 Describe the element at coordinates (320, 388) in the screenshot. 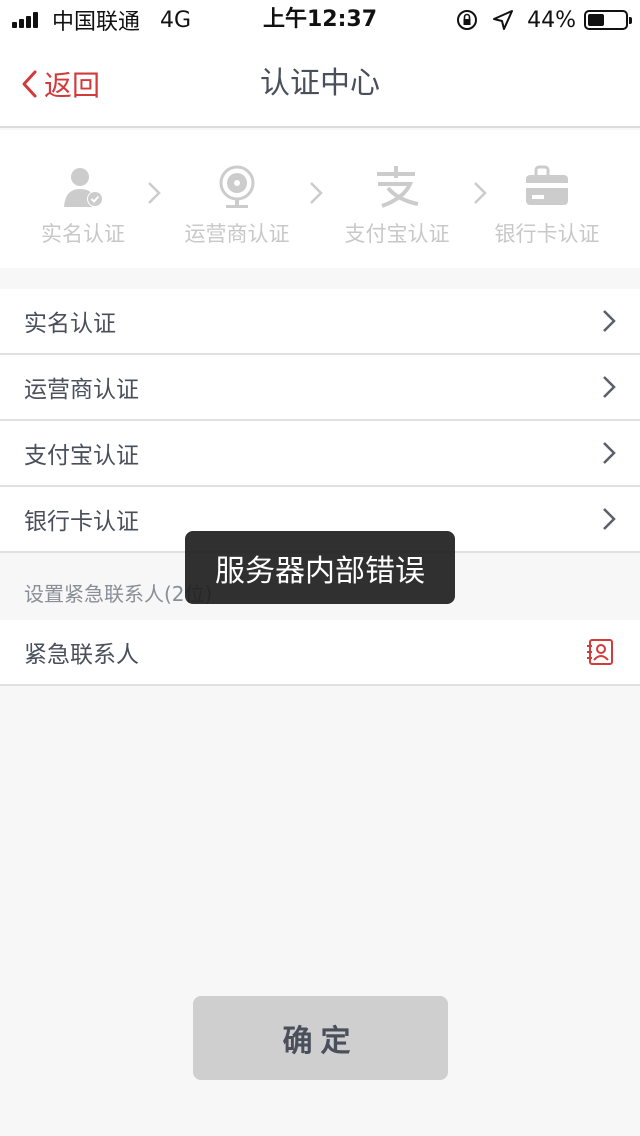

I see `list-item-operator: 运营商认证` at that location.